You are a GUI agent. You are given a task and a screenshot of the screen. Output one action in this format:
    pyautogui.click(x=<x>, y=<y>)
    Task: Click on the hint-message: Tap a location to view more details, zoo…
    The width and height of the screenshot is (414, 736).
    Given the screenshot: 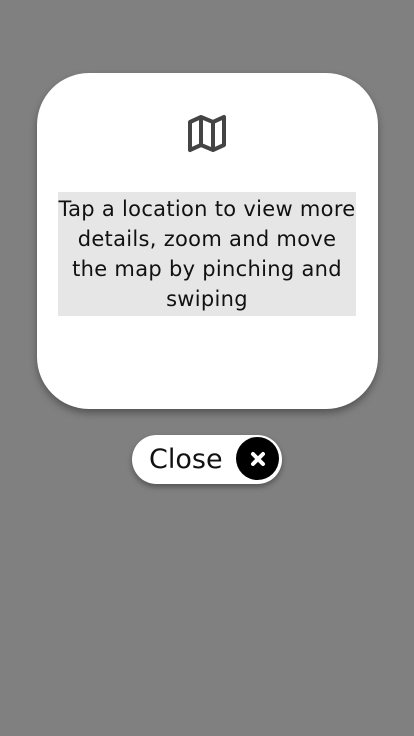 What is the action you would take?
    pyautogui.click(x=207, y=254)
    